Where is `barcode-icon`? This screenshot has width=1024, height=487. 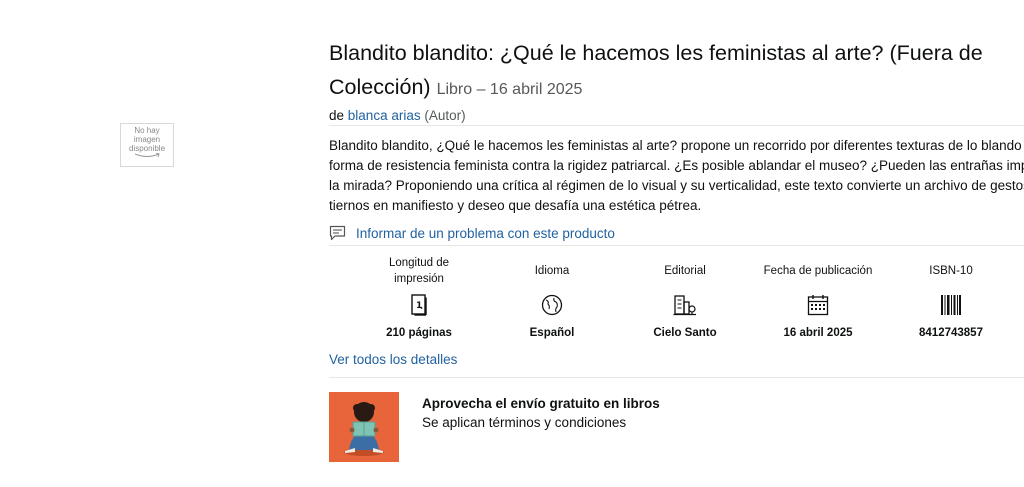
barcode-icon is located at coordinates (951, 305).